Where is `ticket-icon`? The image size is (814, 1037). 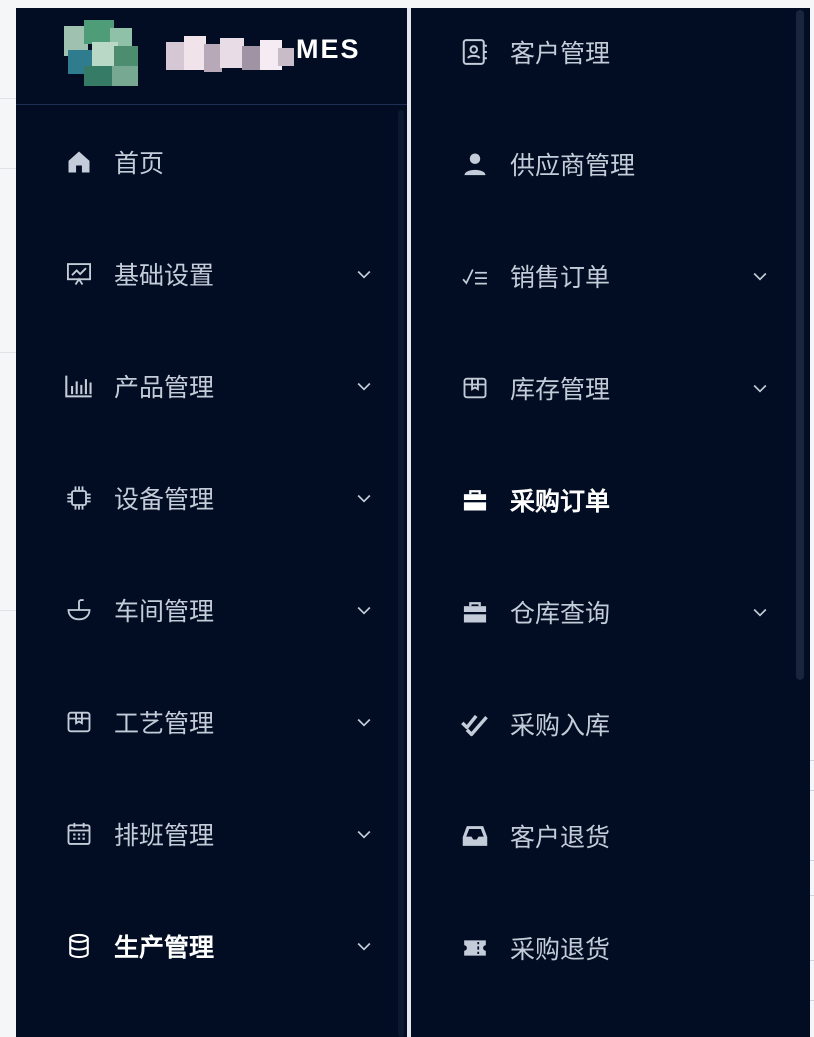 ticket-icon is located at coordinates (475, 948).